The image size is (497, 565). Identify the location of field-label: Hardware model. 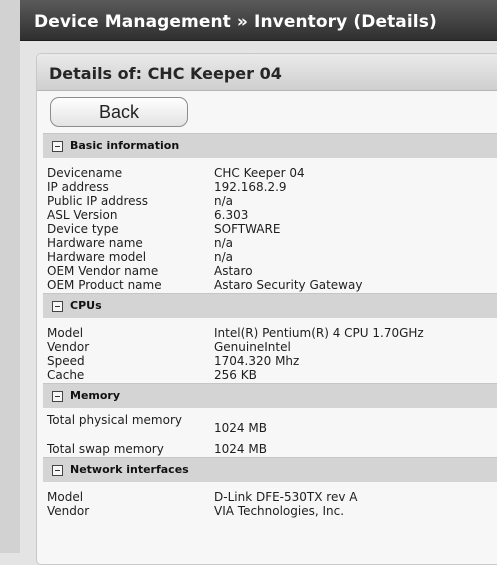
(97, 257).